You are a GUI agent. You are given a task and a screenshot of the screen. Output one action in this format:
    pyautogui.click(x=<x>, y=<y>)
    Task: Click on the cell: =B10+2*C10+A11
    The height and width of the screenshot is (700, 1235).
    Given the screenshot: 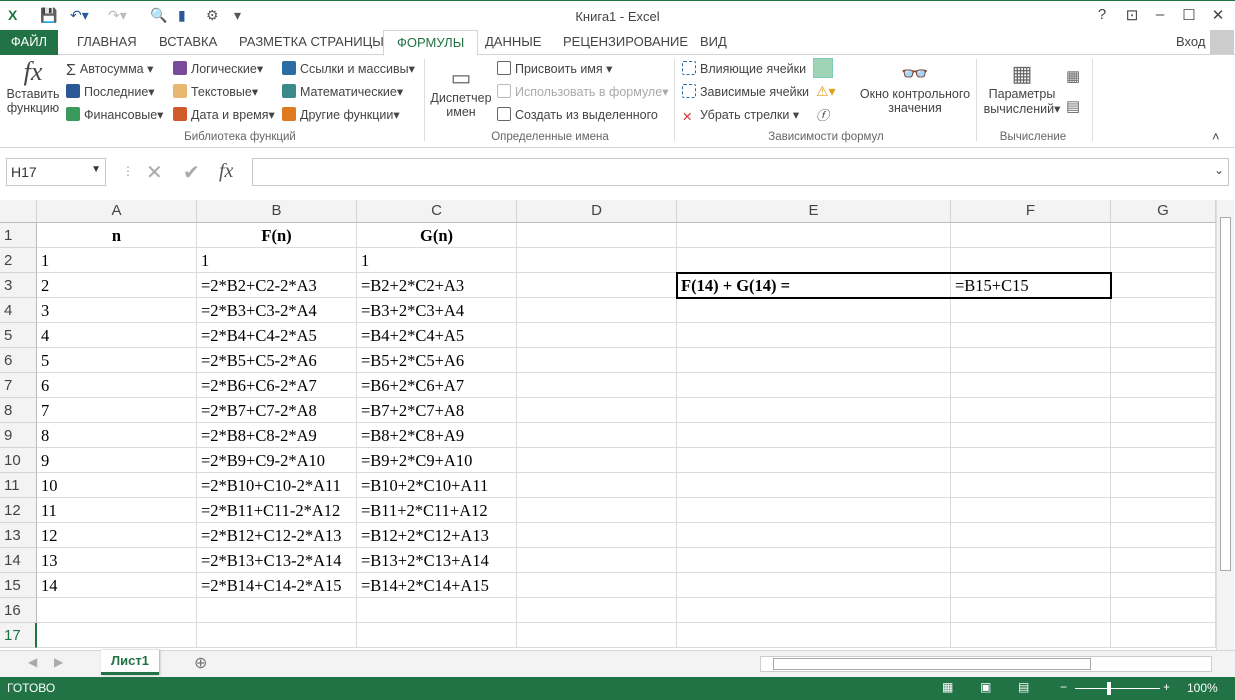 What is the action you would take?
    pyautogui.click(x=437, y=485)
    